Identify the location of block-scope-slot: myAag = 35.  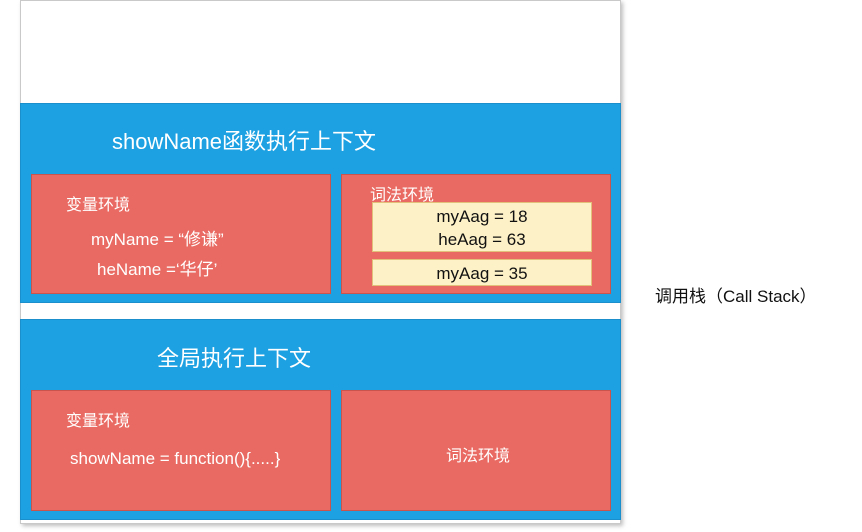
(482, 272).